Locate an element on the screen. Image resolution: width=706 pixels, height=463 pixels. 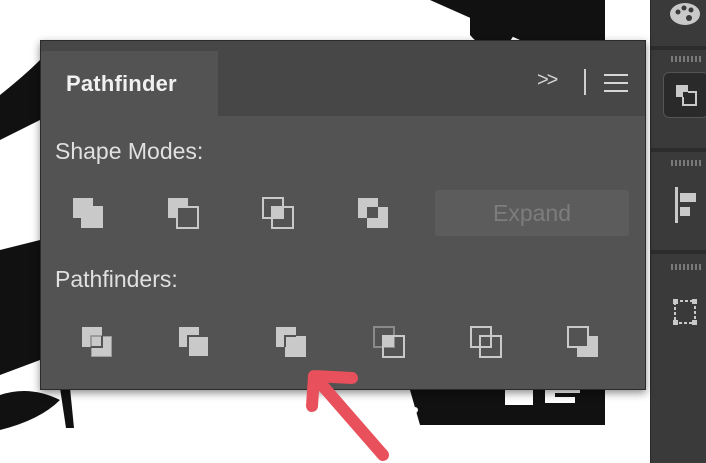
minus-front-icon is located at coordinates (183, 213).